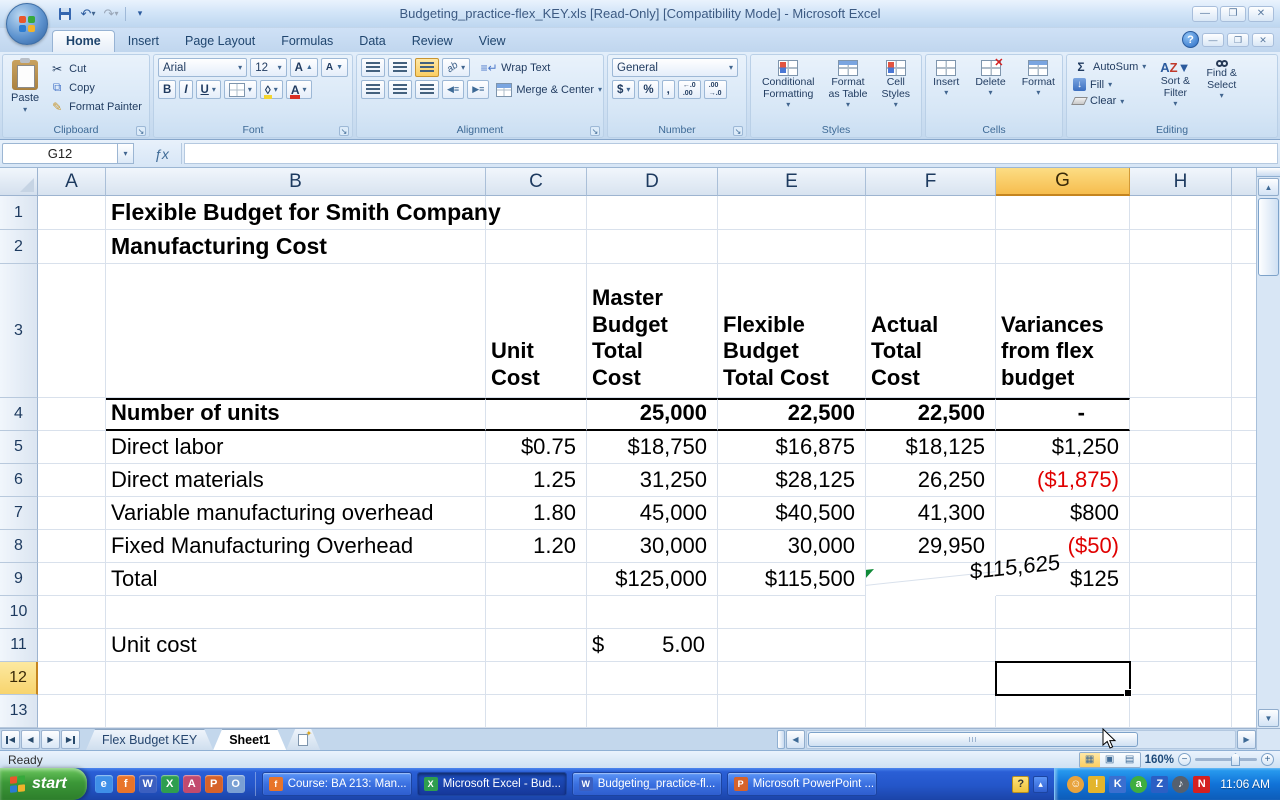  I want to click on delete-cells-button: ✕ Delete ▾, so click(990, 78).